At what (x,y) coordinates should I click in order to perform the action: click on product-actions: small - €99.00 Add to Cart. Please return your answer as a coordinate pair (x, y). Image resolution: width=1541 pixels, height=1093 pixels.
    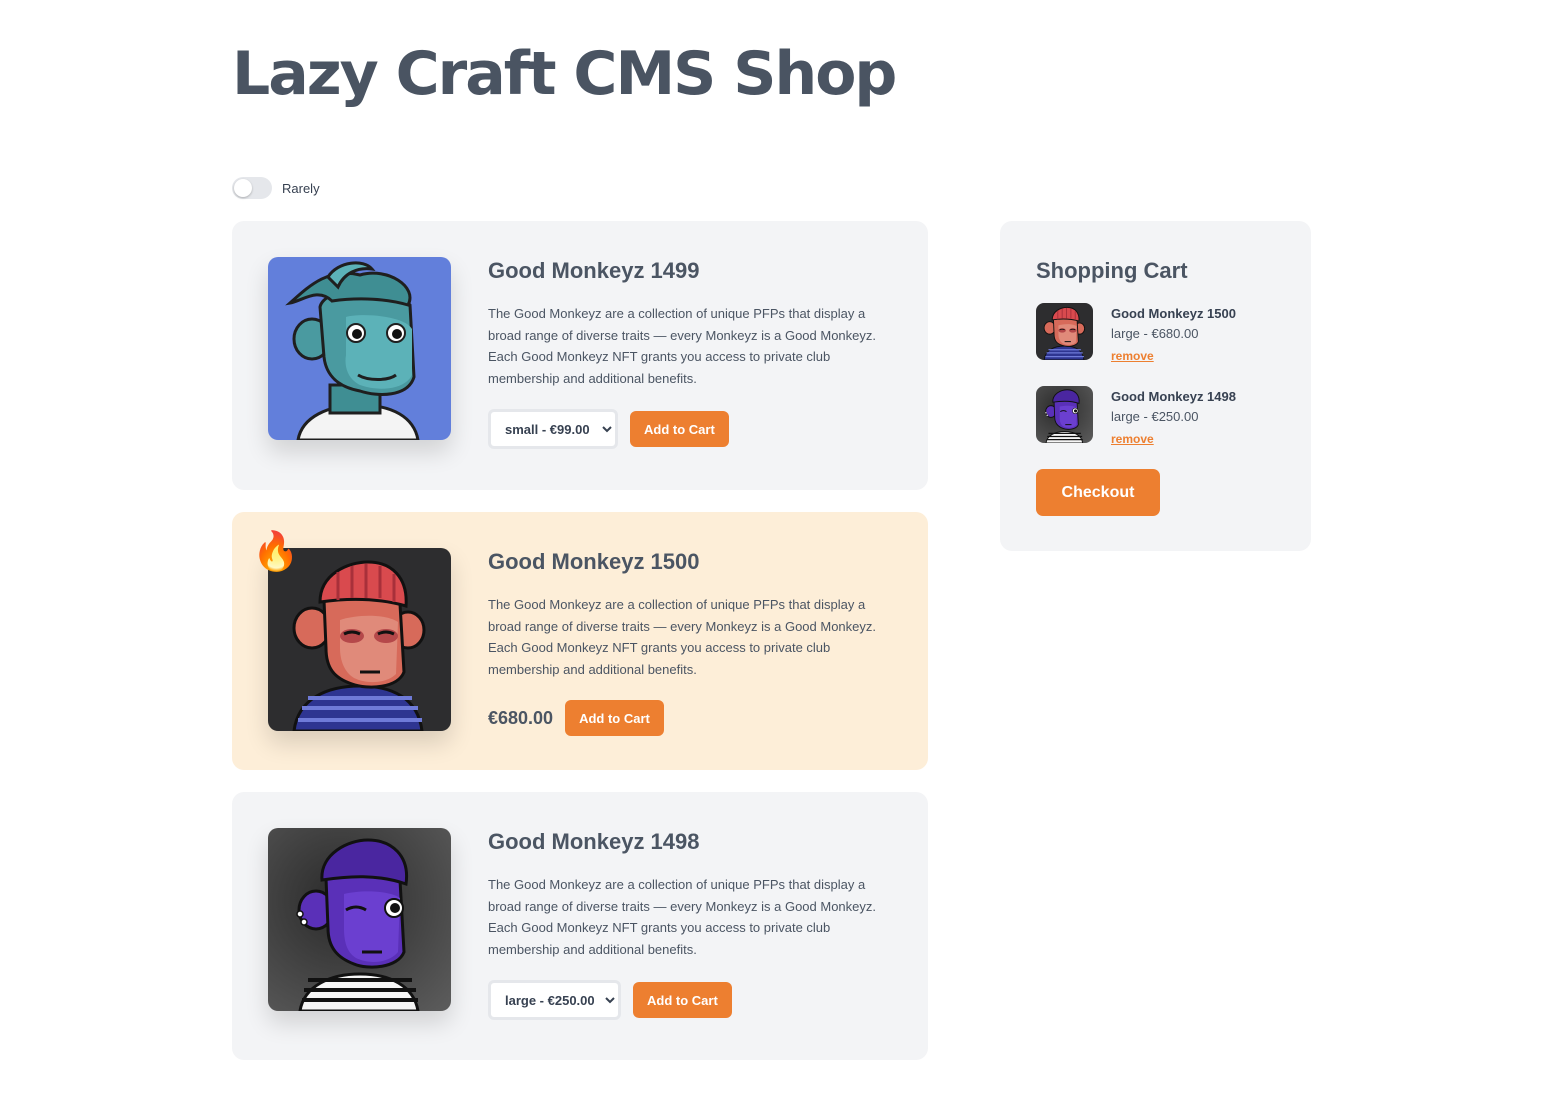
    Looking at the image, I should click on (693, 429).